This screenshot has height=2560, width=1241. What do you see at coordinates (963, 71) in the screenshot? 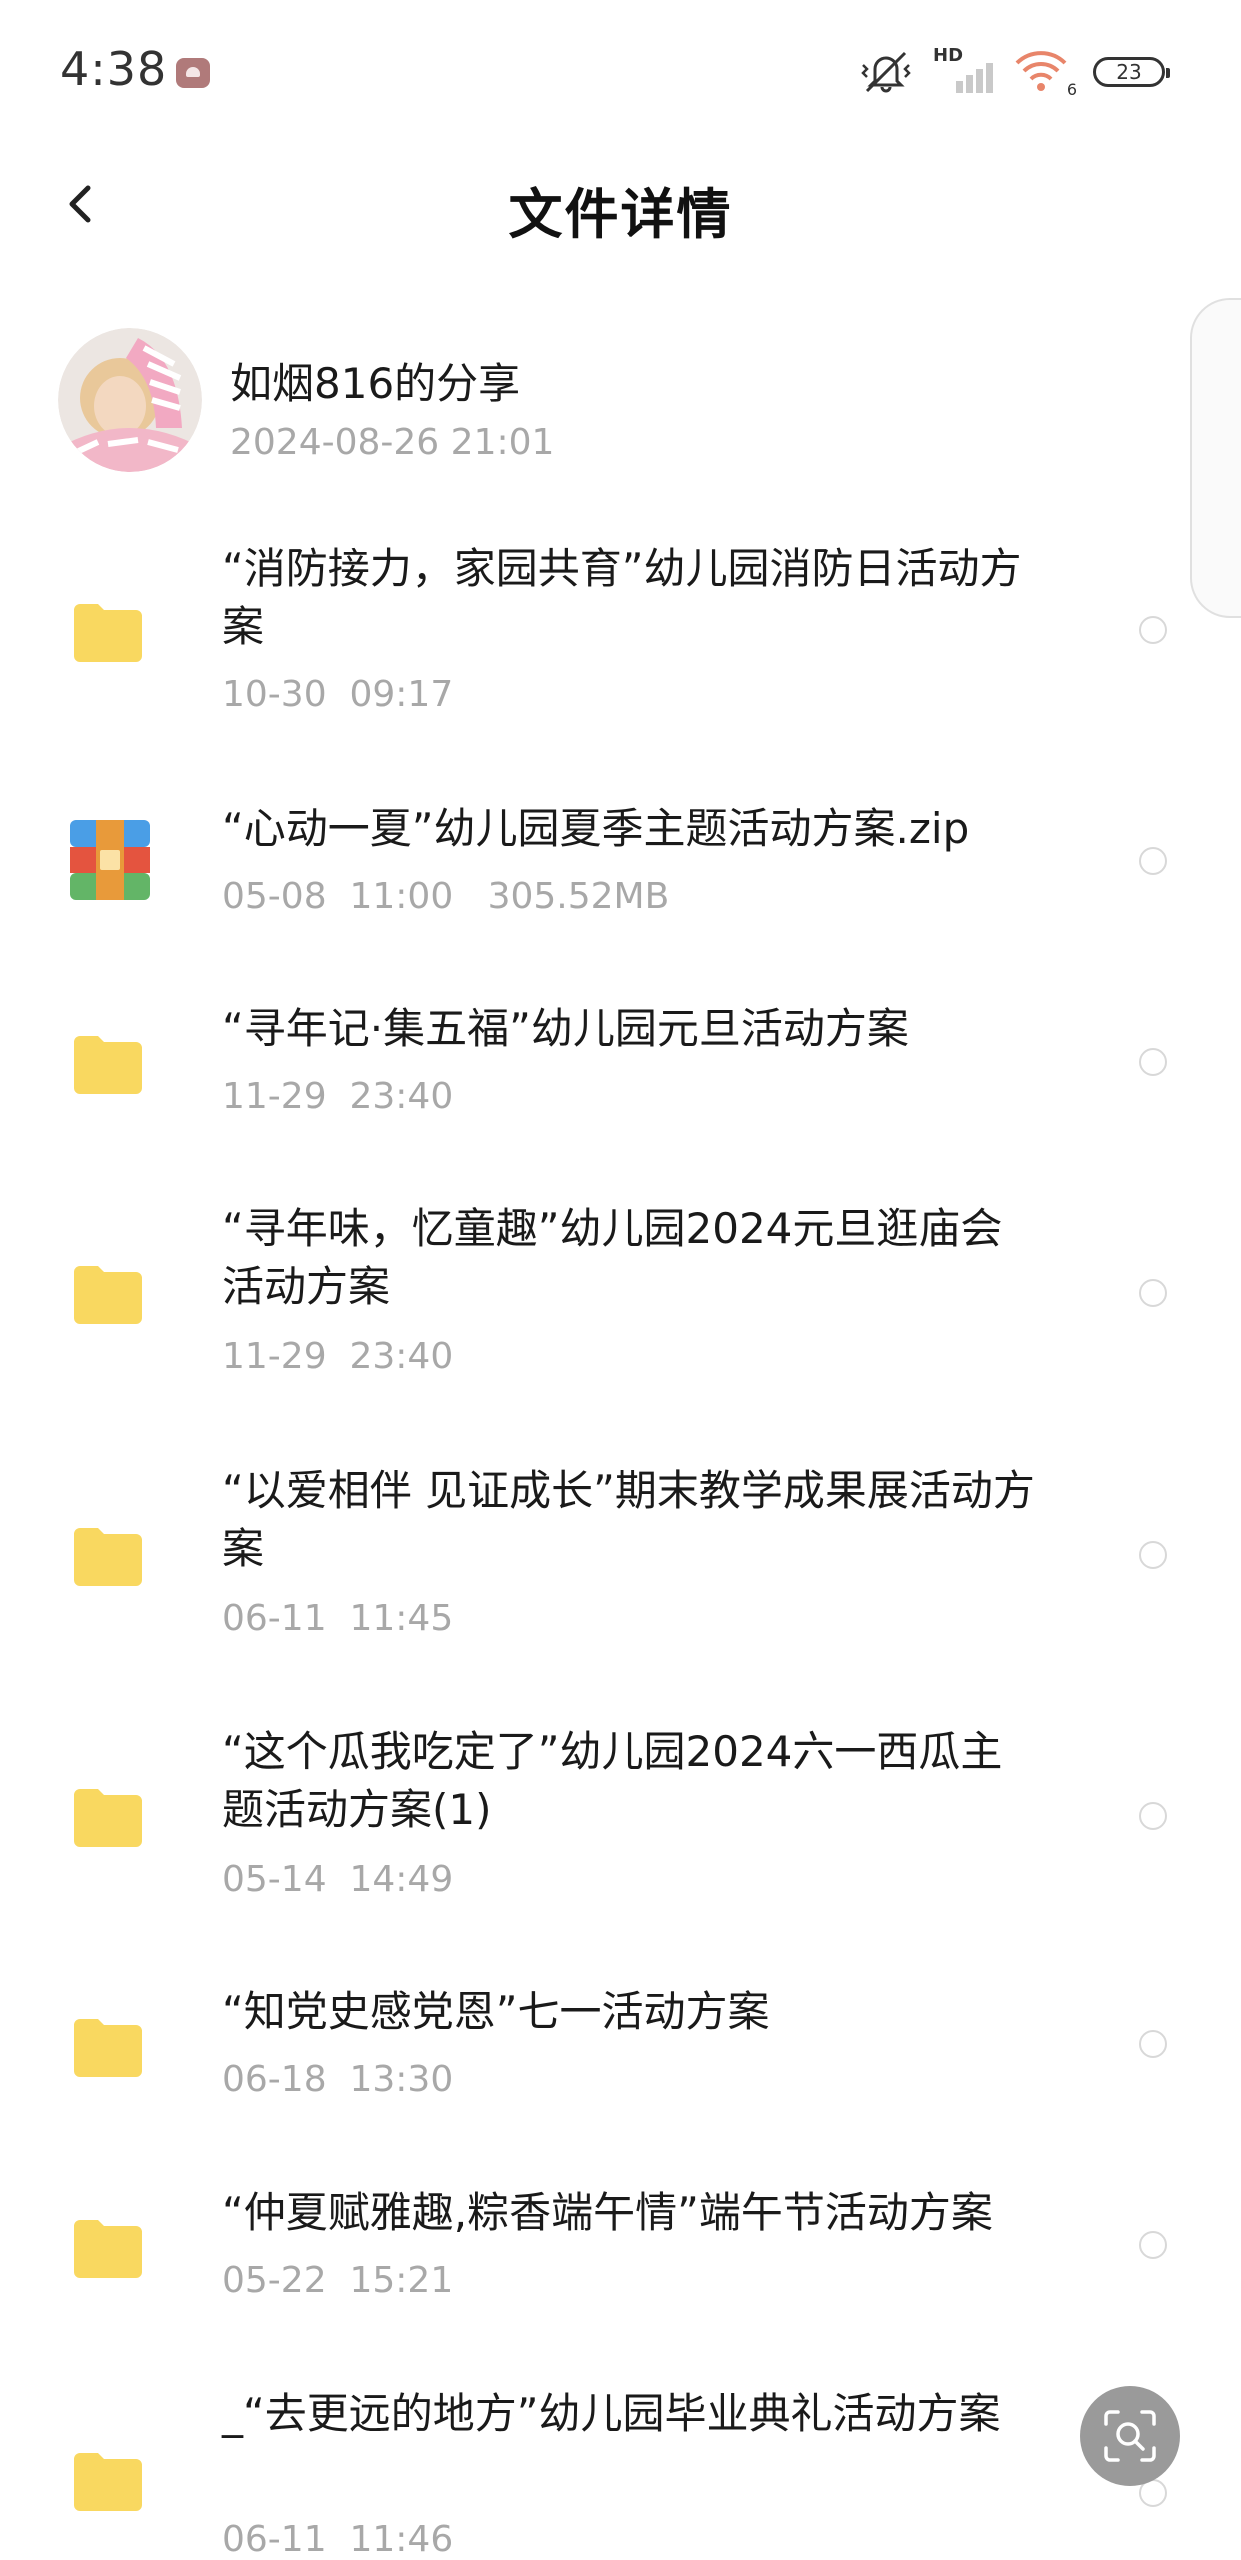
I see `cellular-signal-icon: HD` at bounding box center [963, 71].